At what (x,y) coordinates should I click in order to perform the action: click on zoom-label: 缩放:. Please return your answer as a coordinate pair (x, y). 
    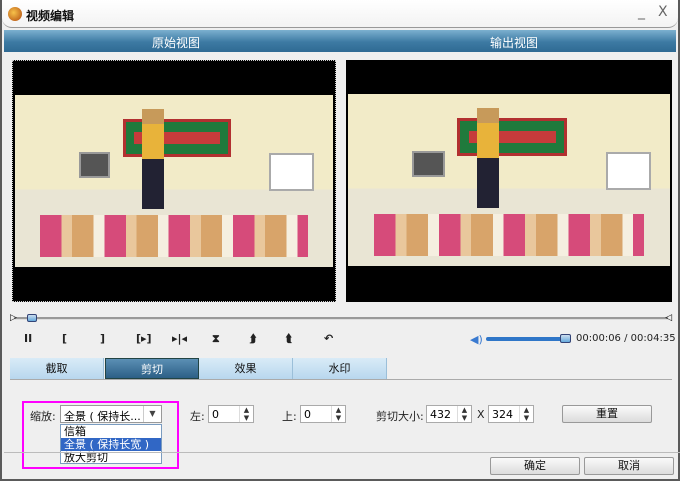
    Looking at the image, I should click on (43, 416).